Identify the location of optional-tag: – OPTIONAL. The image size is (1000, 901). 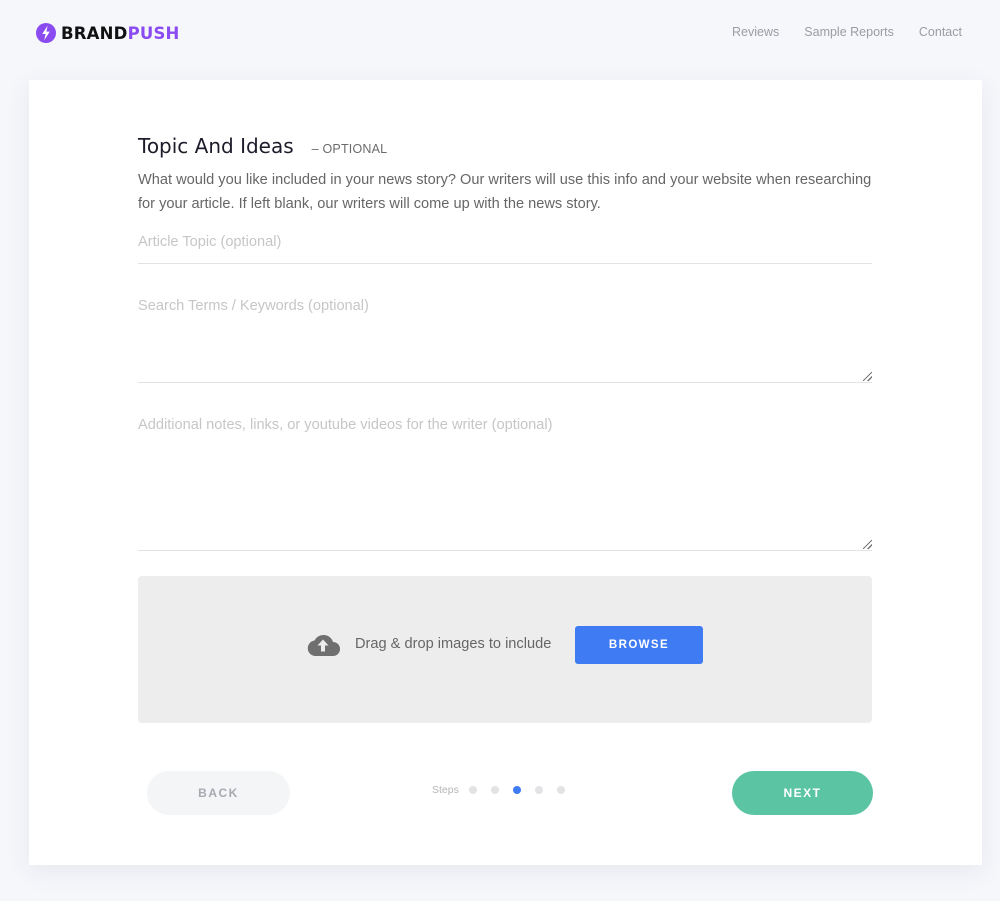
(349, 149).